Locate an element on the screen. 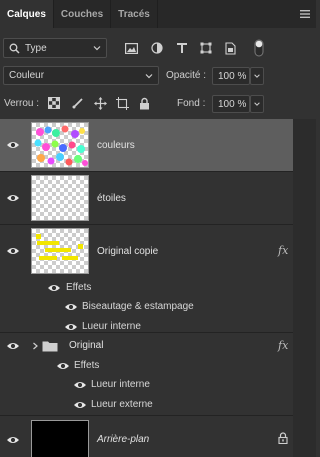  fill-value: 100 % is located at coordinates (232, 104).